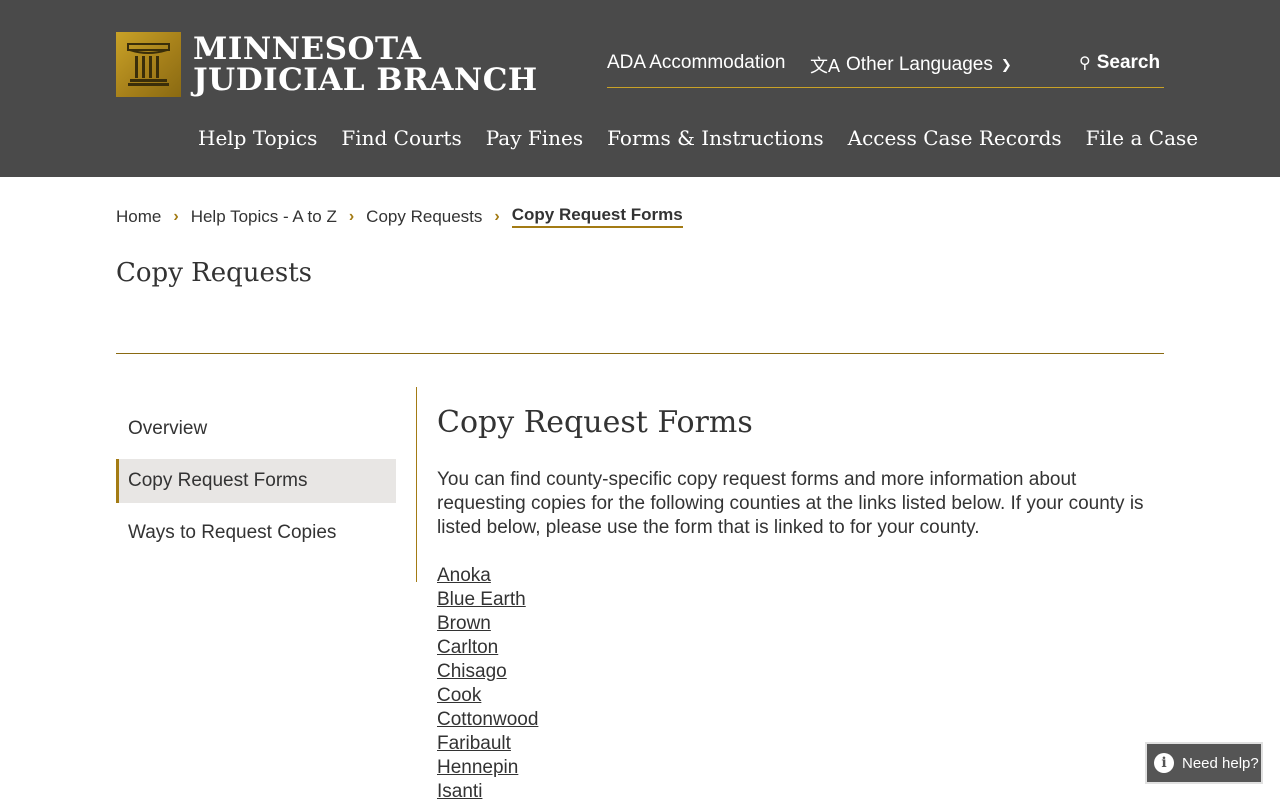  I want to click on site-logo: MINNESOTA JUDICIAL BRANCH, so click(327, 64).